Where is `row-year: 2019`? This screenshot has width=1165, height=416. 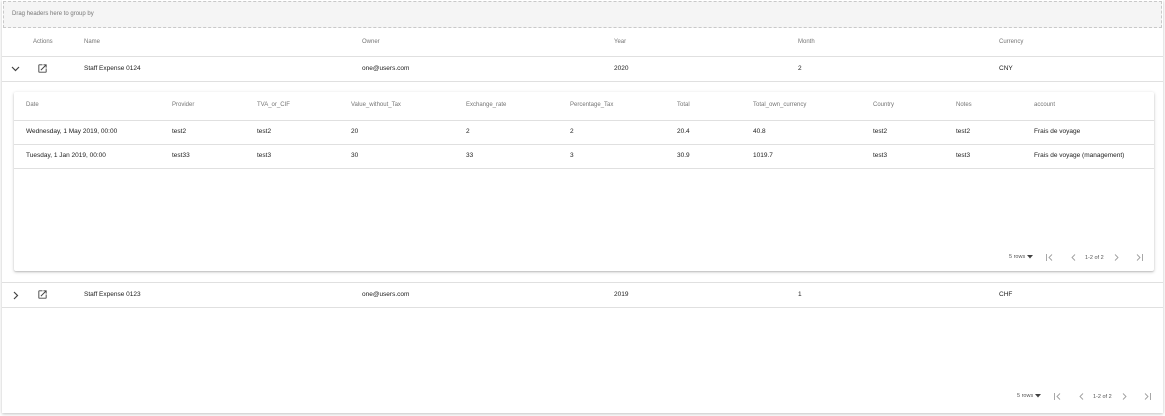
row-year: 2019 is located at coordinates (621, 294).